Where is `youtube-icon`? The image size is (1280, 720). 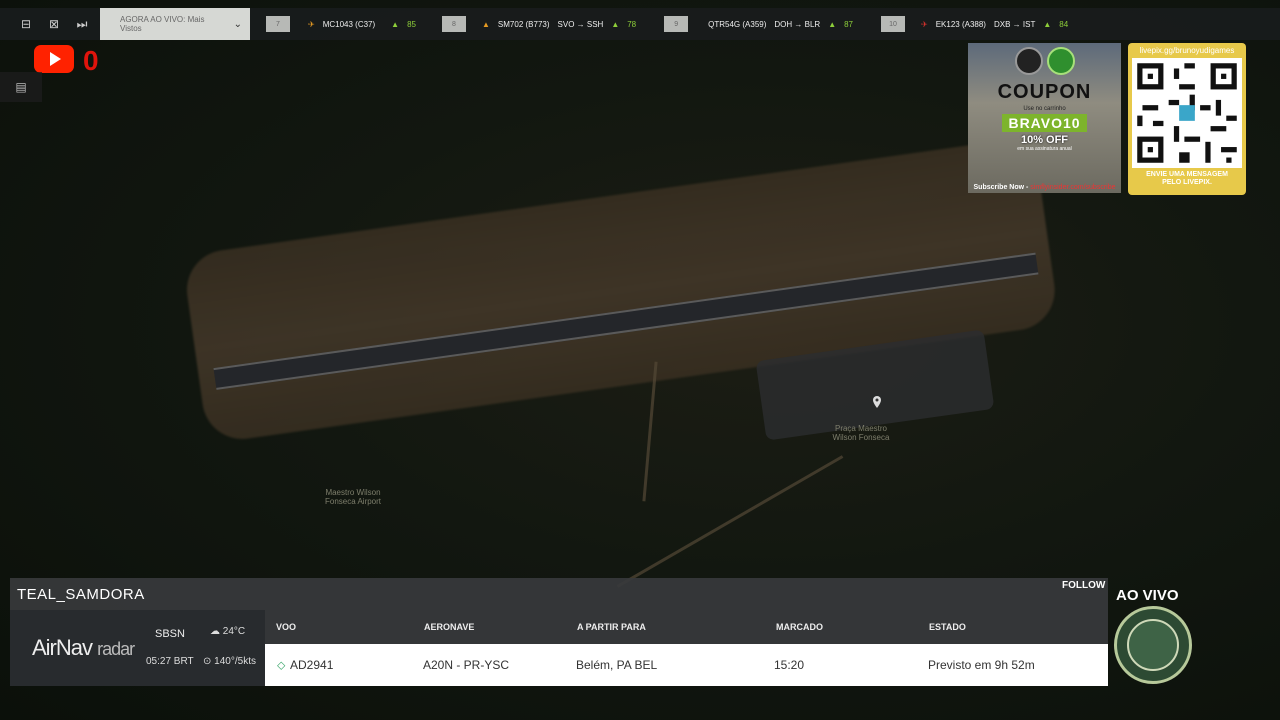
youtube-icon is located at coordinates (54, 59).